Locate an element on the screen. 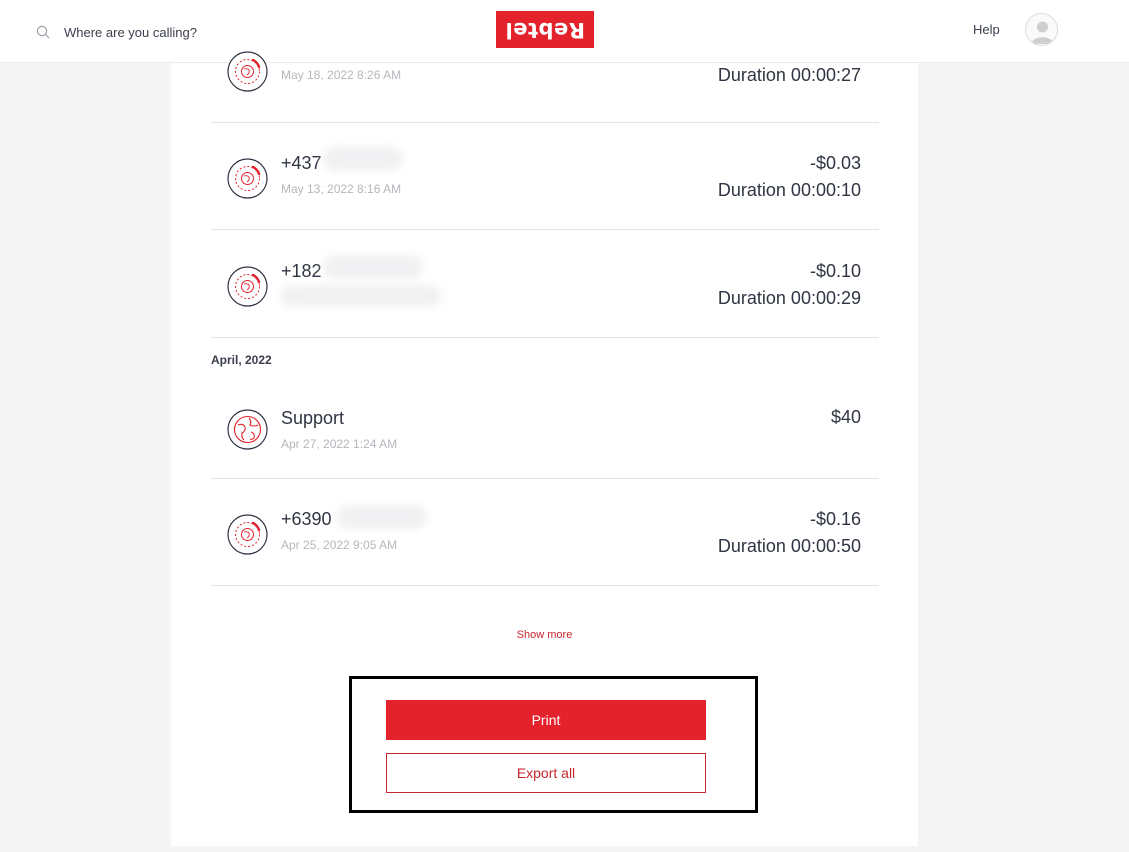  call-date: Apr 27, 2022 1:24 AM is located at coordinates (339, 444).